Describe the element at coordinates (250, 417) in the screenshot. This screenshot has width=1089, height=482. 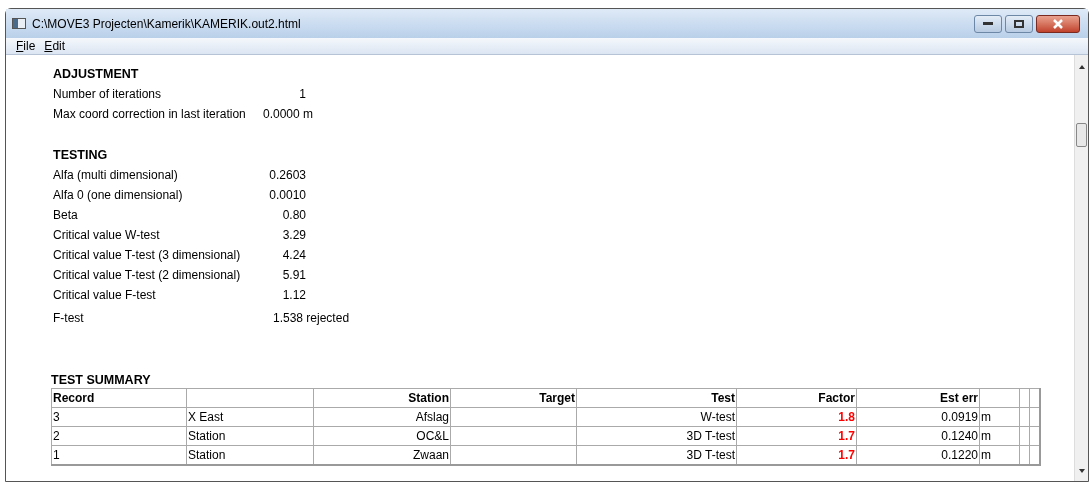
I see `table-cell: X East` at that location.